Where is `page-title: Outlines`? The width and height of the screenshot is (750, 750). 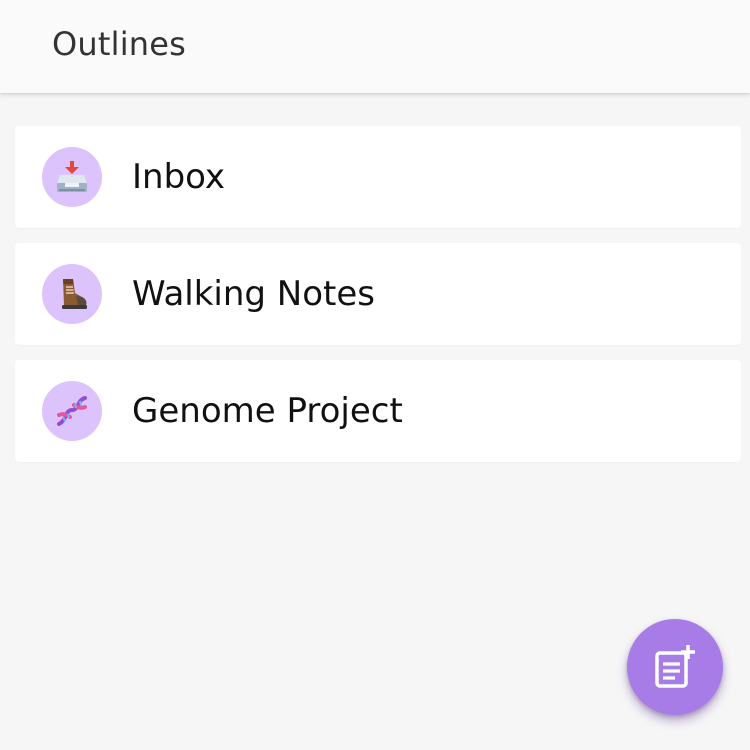 page-title: Outlines is located at coordinates (119, 44).